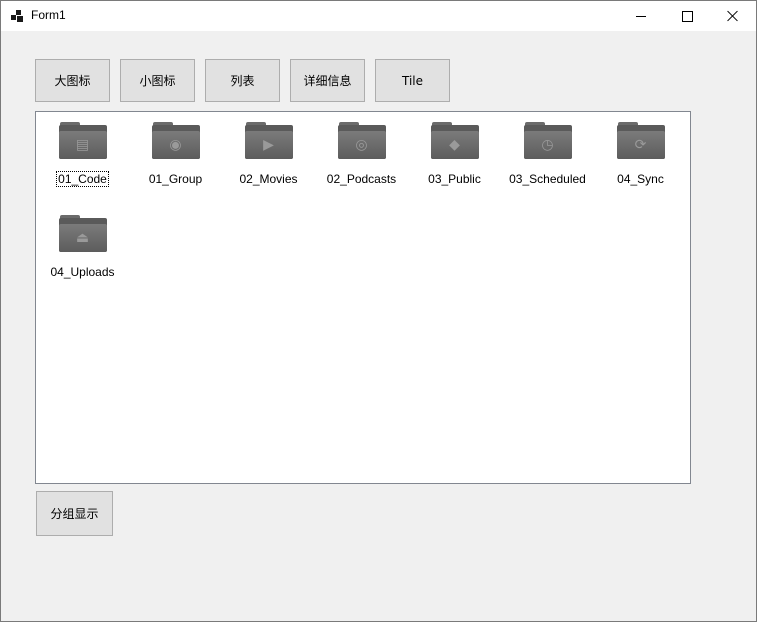 The image size is (757, 622). I want to click on close-icon, so click(733, 16).